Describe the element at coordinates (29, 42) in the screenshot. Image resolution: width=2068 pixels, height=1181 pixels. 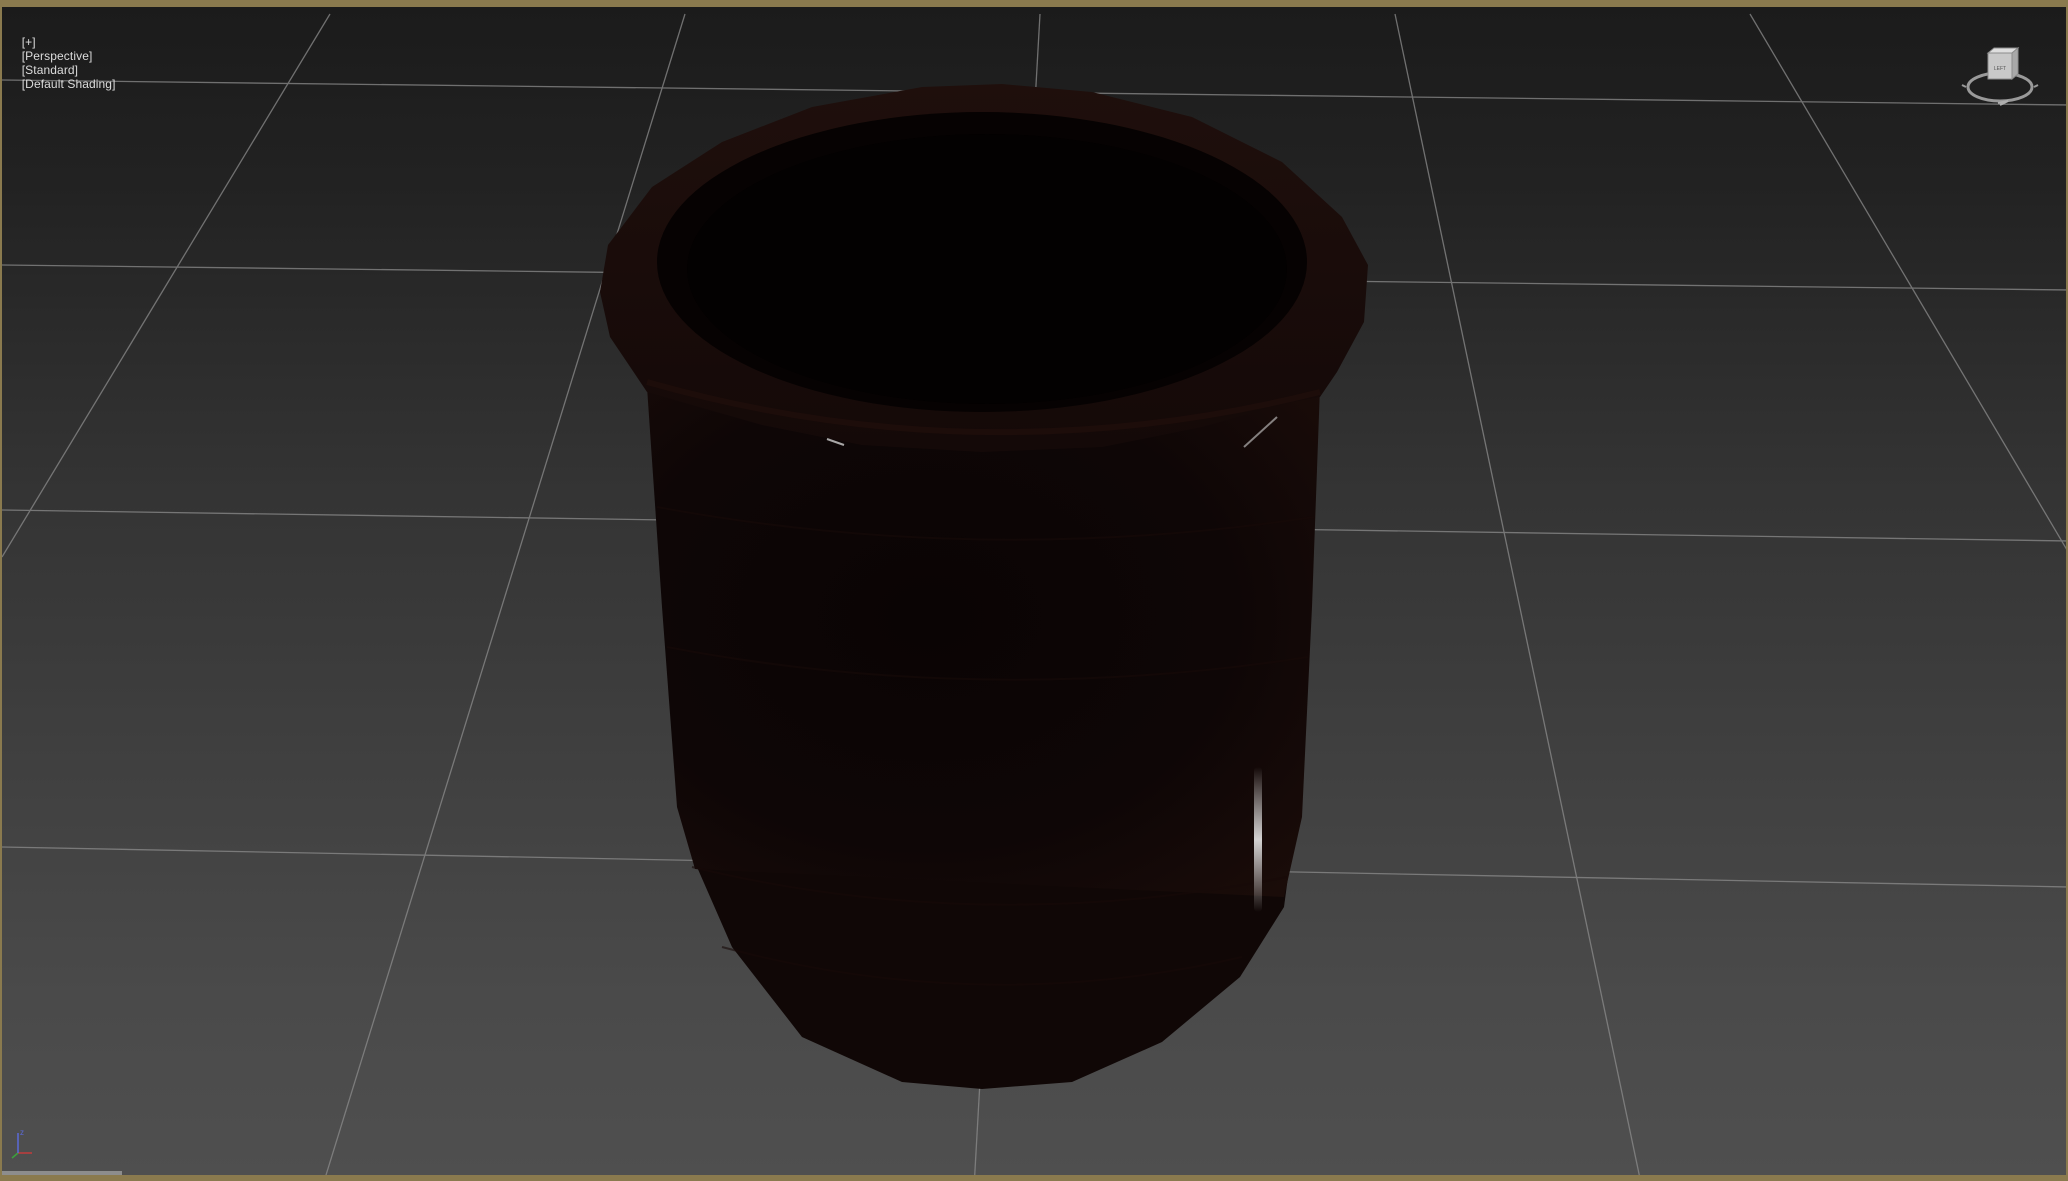
I see `viewport-general-menu: [+]` at that location.